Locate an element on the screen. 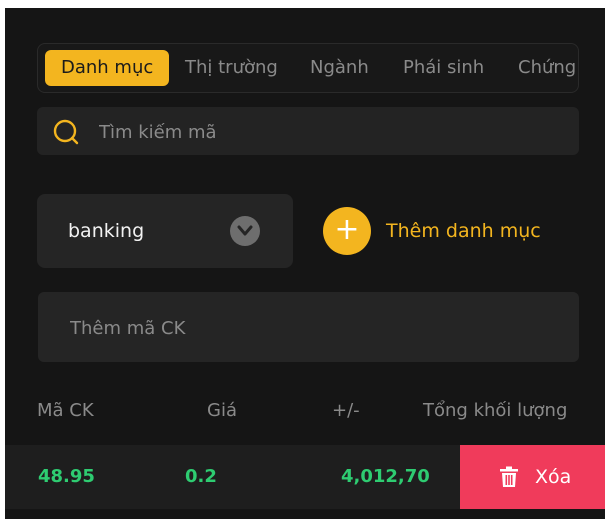 Image resolution: width=605 pixels, height=519 pixels. chevron-down-icon is located at coordinates (245, 231).